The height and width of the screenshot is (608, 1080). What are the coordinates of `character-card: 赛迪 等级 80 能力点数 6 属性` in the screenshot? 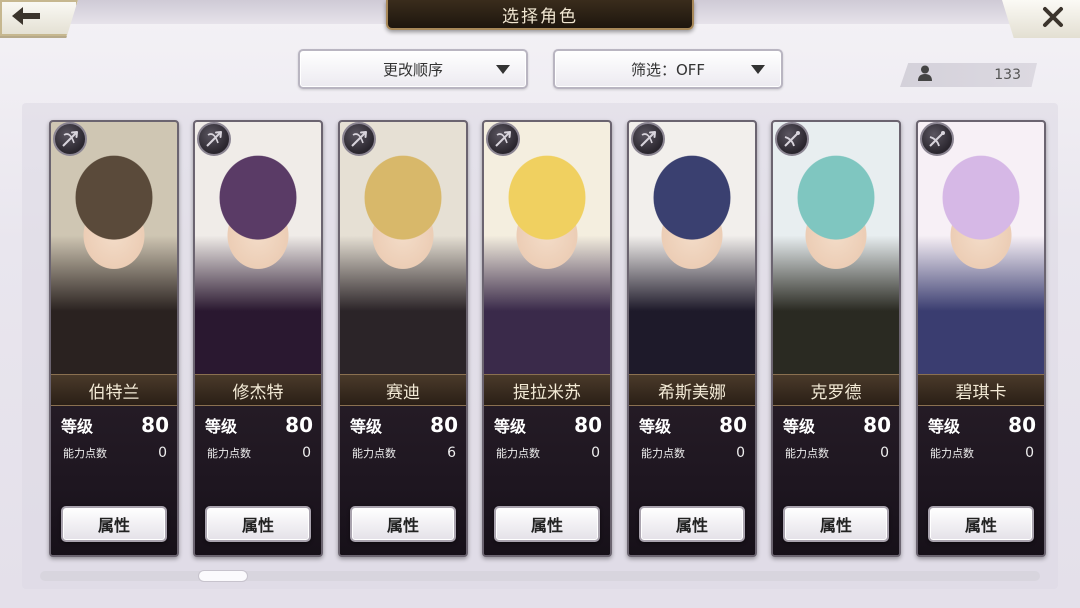 It's located at (403, 338).